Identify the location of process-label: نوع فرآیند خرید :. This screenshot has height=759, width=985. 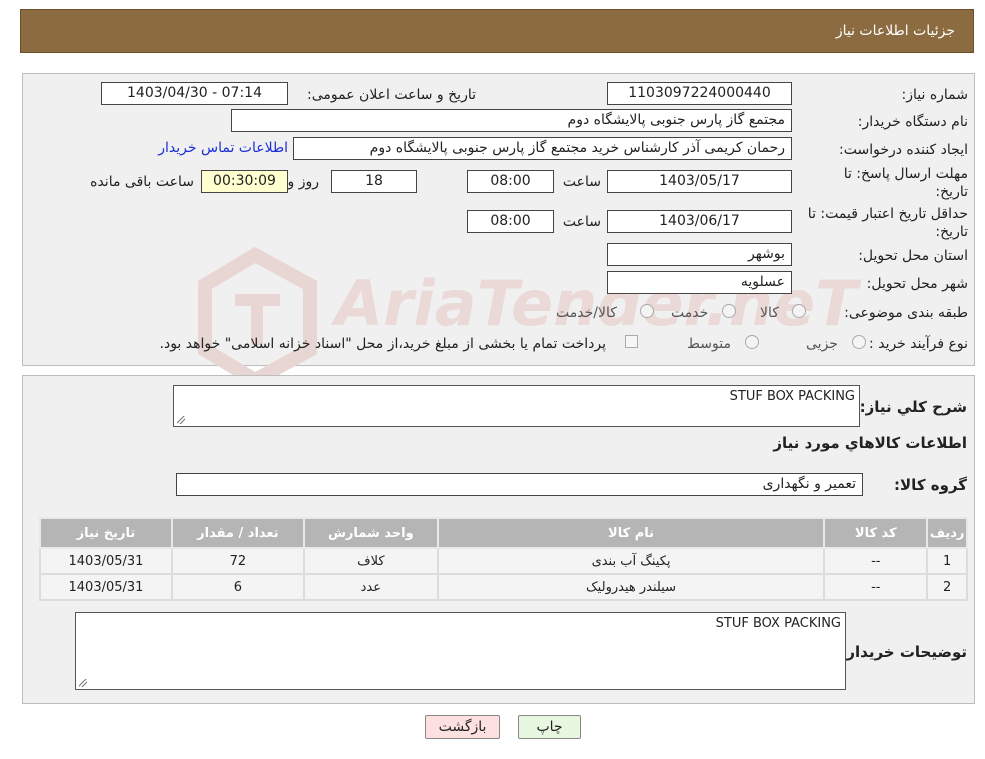
(918, 344).